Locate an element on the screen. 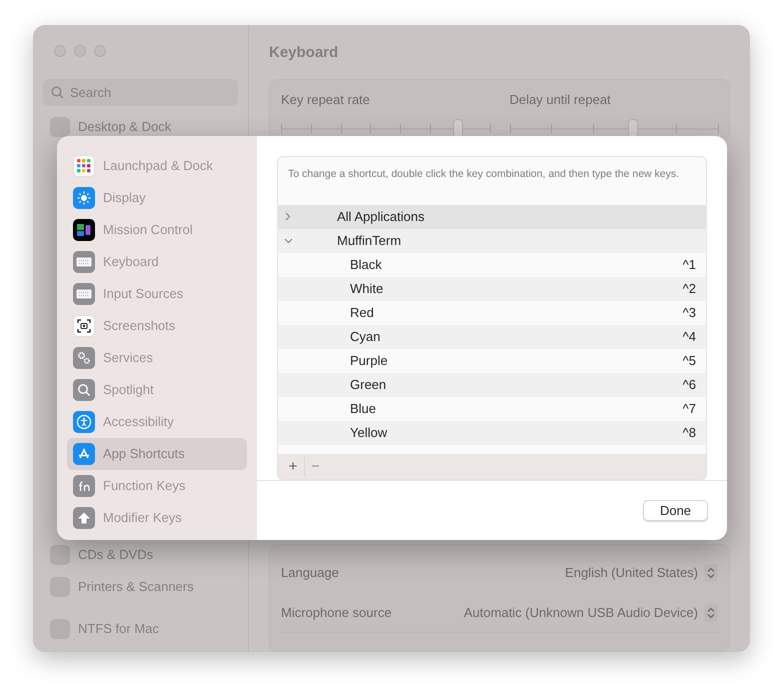  list-row: Green ^6 is located at coordinates (492, 384).